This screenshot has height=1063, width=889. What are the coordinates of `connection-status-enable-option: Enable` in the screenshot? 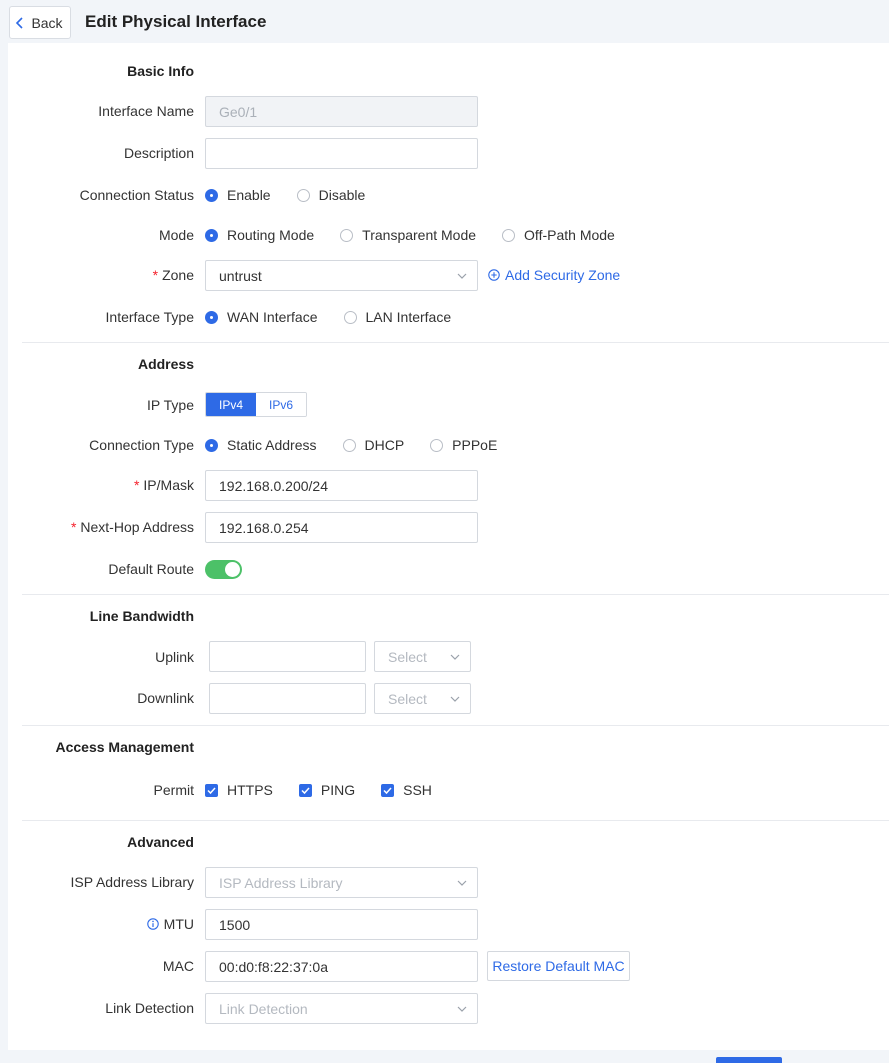 It's located at (238, 195).